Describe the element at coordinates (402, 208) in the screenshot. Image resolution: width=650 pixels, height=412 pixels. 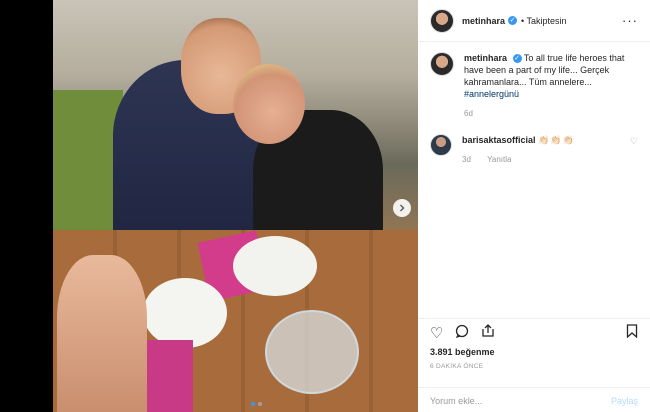
I see `chevron-right-icon` at that location.